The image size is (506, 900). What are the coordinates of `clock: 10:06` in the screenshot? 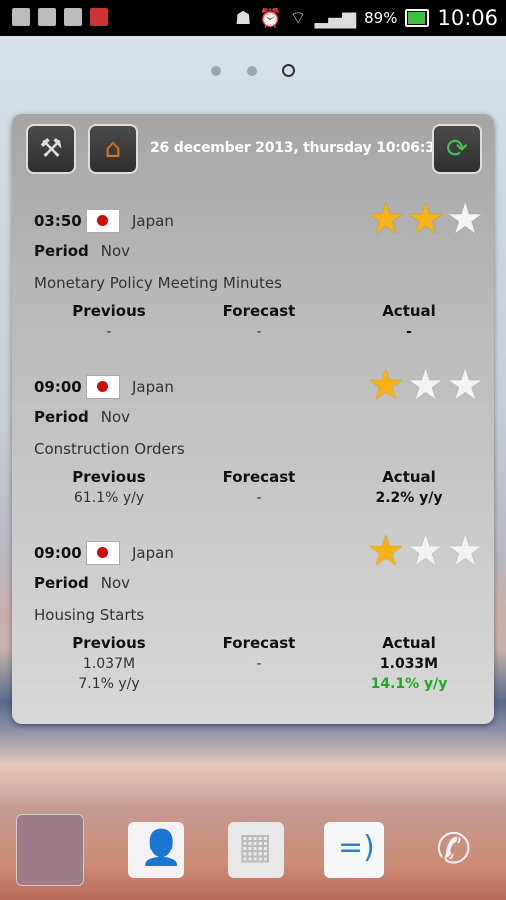 It's located at (467, 18).